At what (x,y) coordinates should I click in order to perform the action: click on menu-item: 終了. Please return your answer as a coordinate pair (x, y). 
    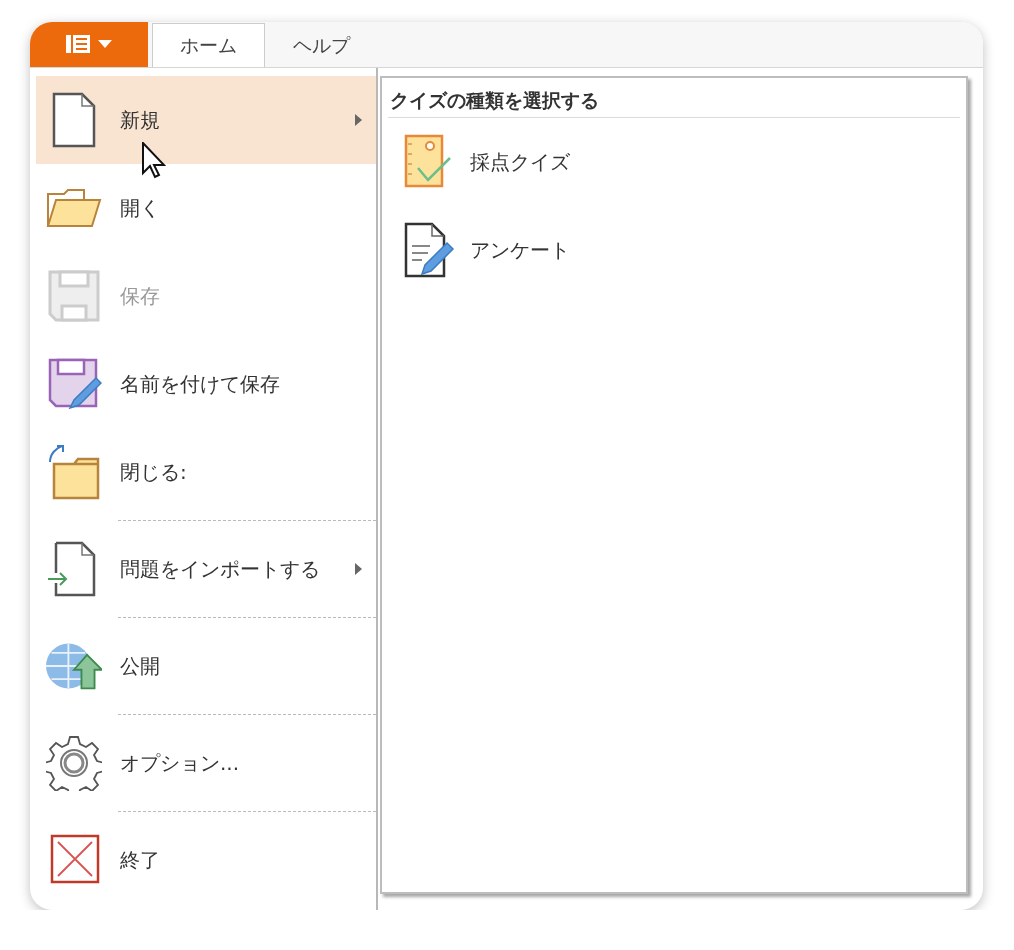
    Looking at the image, I should click on (206, 860).